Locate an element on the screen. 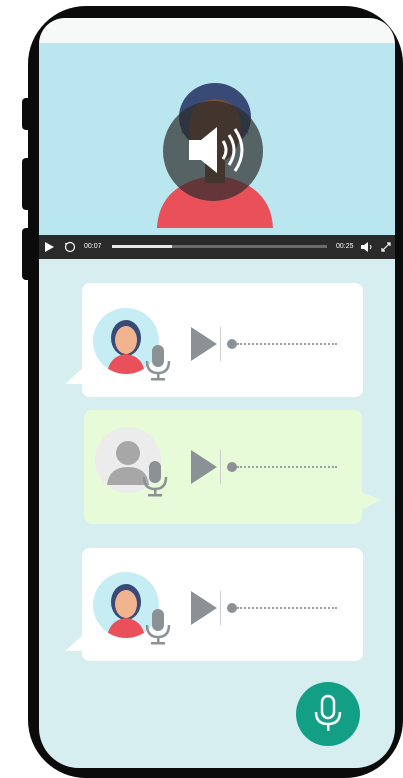 This screenshot has width=403, height=778. video-controls: 00:07 00:25 is located at coordinates (217, 247).